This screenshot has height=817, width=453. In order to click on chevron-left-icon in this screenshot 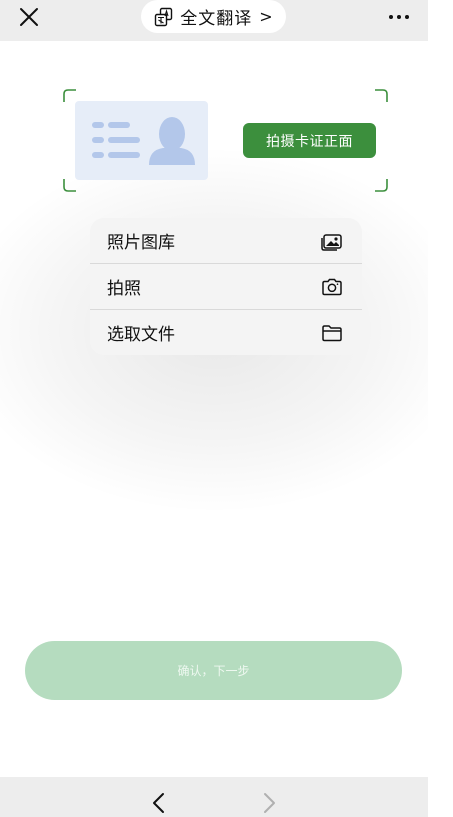, I will do `click(159, 803)`.